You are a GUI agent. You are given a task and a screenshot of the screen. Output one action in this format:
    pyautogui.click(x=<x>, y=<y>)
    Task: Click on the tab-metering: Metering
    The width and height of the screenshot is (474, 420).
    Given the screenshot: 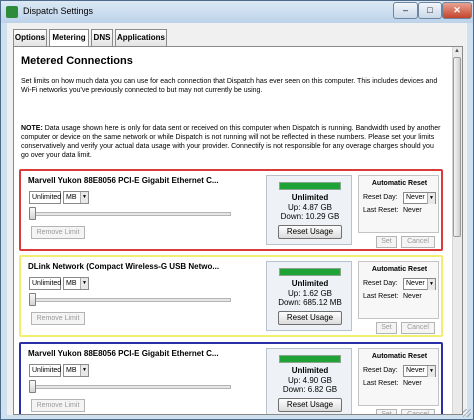 What is the action you would take?
    pyautogui.click(x=69, y=38)
    